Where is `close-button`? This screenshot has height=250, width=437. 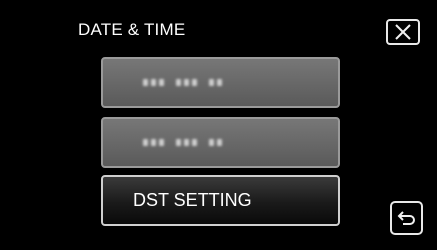 close-button is located at coordinates (403, 32).